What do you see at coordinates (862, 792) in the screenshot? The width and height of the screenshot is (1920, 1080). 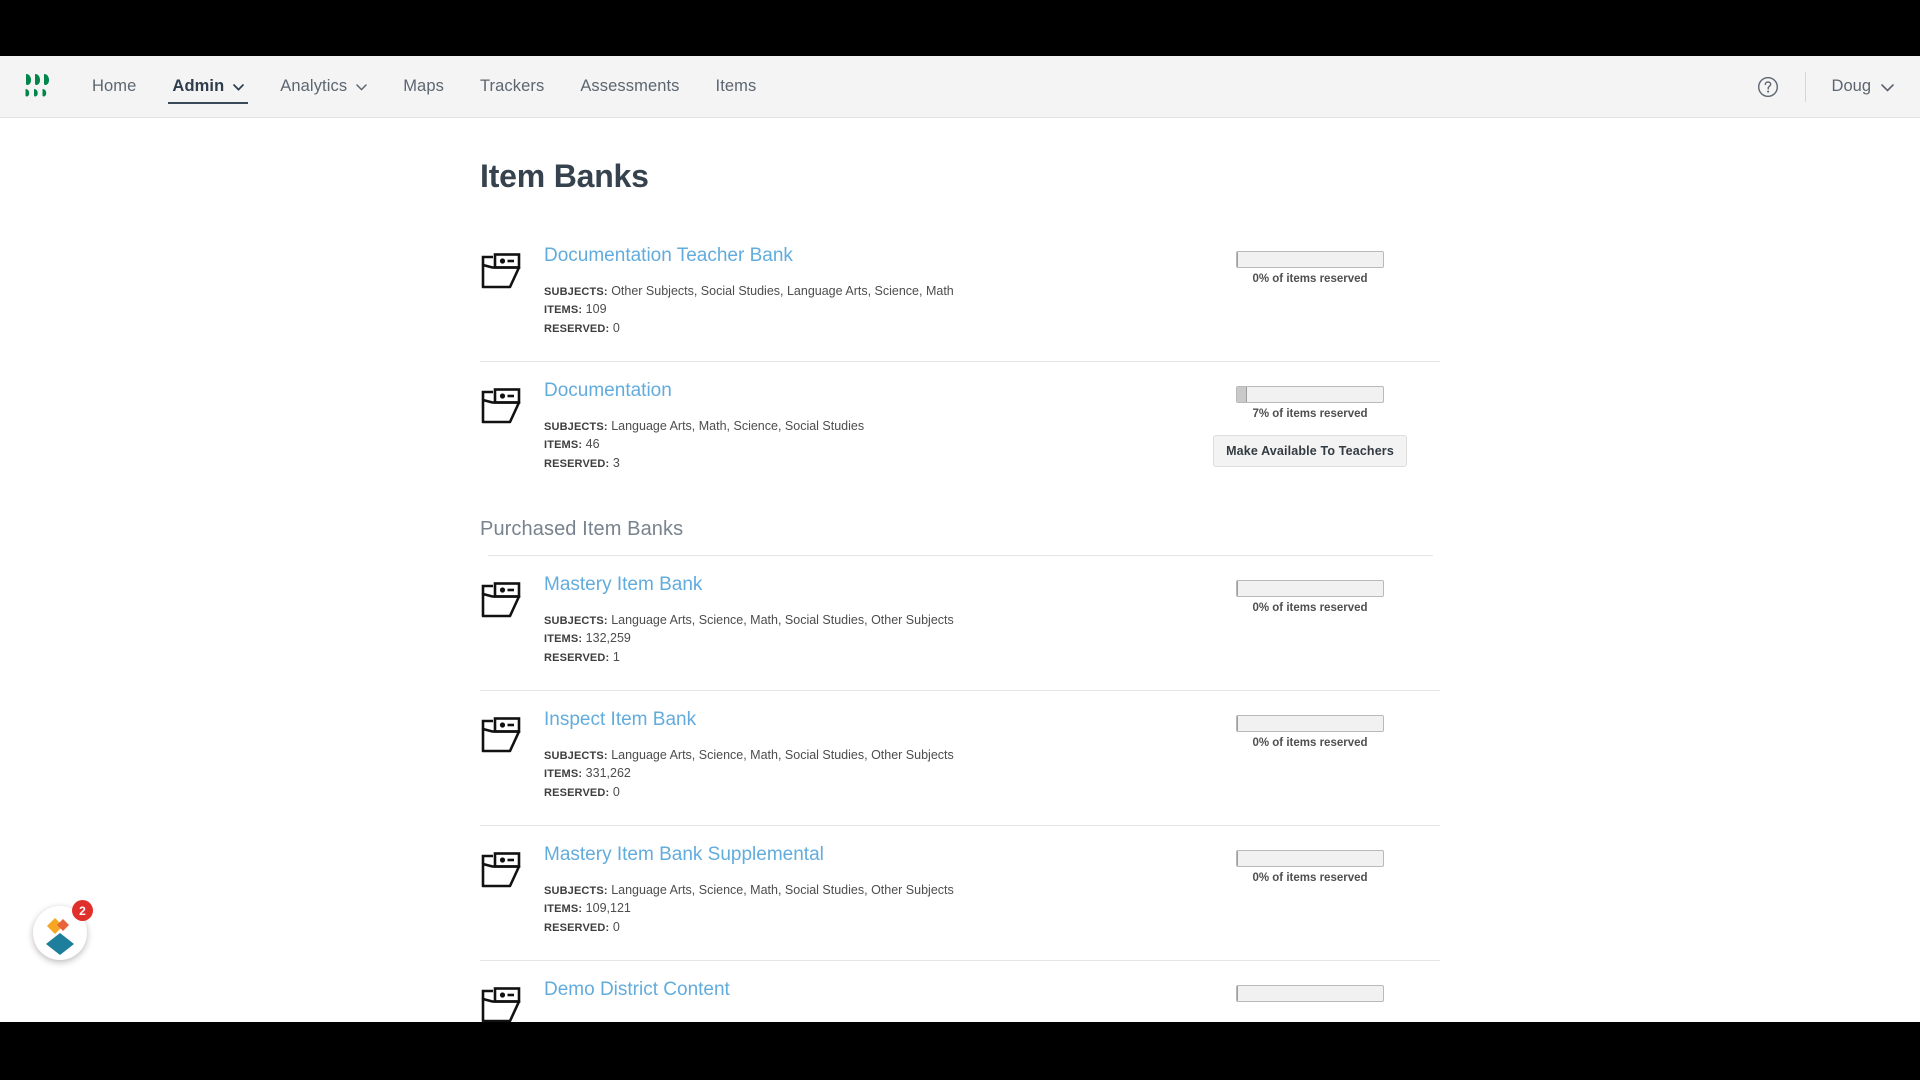 I see `meta-reserved: RESERVED: 0` at bounding box center [862, 792].